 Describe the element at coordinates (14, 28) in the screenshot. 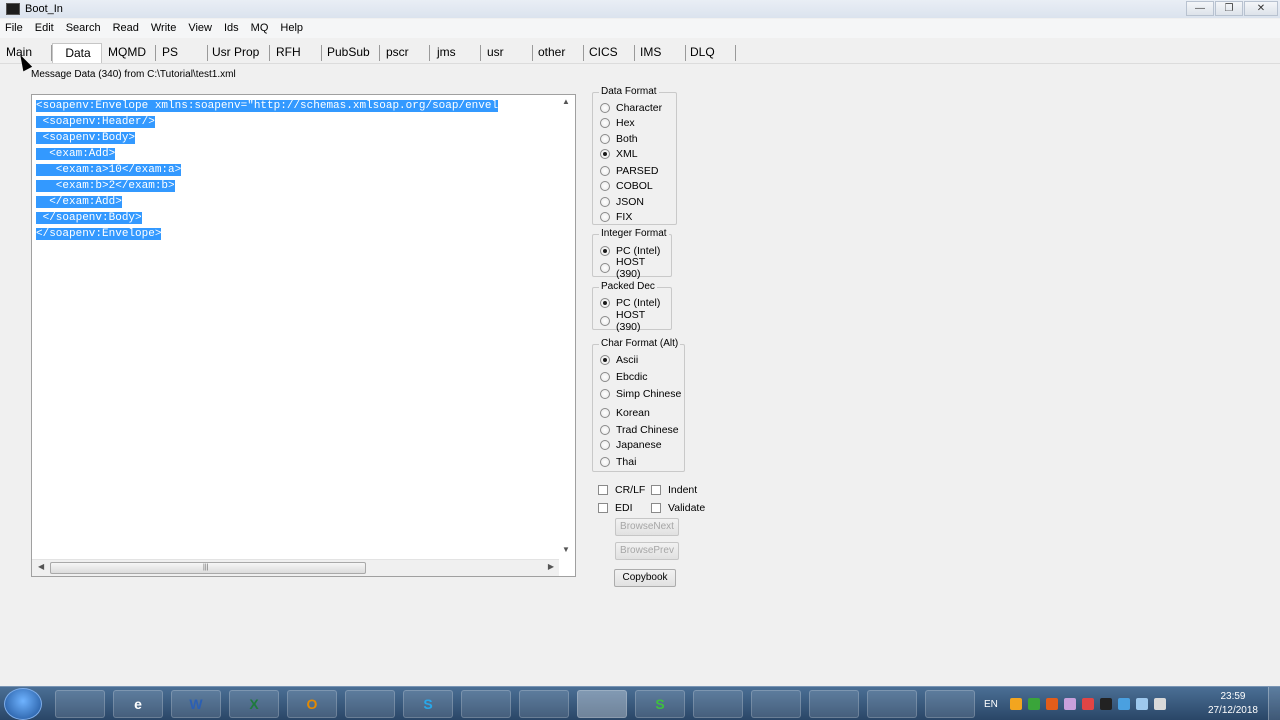

I see `menu-file: File` at that location.